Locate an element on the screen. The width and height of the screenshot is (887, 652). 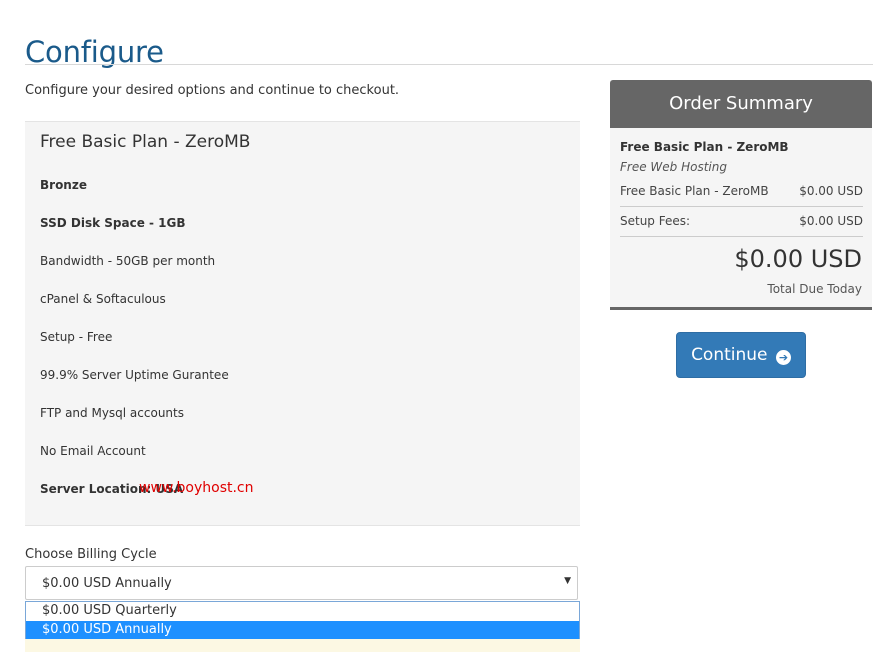
product-name: Free Basic Plan - ZeroMB is located at coordinates (145, 142).